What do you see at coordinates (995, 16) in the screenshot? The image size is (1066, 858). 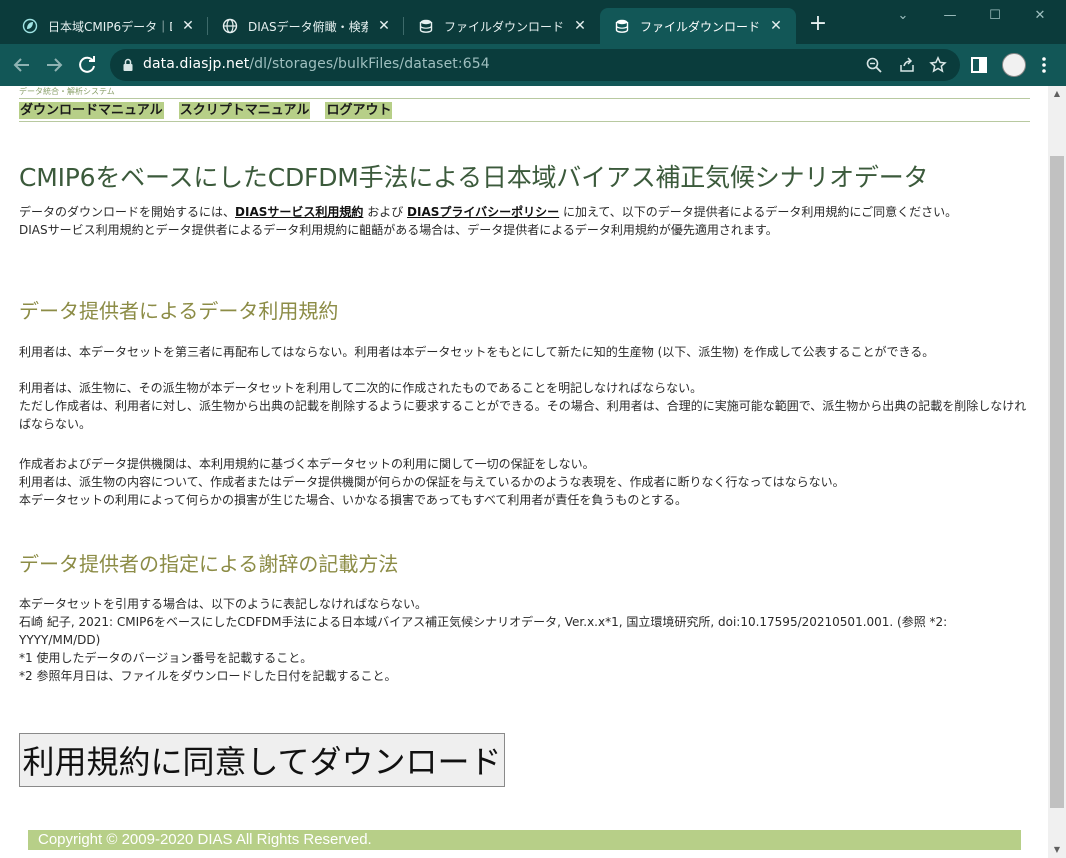 I see `maximize-icon: ☐` at bounding box center [995, 16].